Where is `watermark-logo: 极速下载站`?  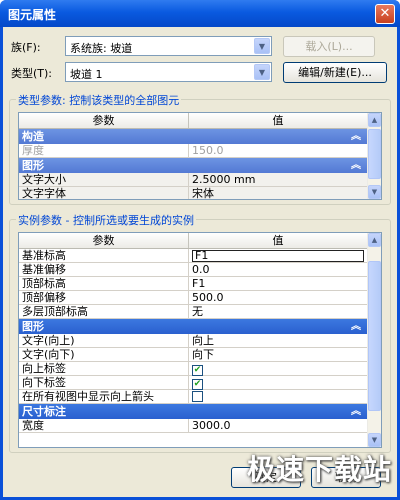 watermark-logo: 极速下载站 is located at coordinates (319, 469).